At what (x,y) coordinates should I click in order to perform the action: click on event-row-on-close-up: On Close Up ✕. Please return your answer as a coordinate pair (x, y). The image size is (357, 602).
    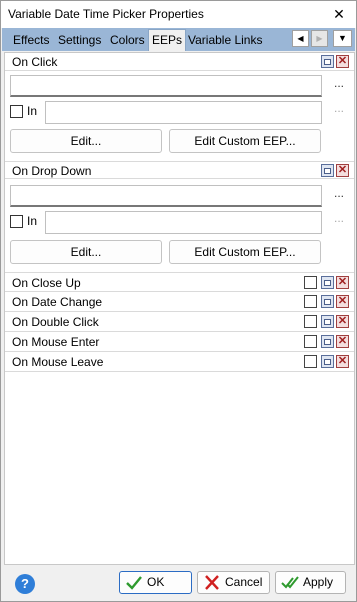
    Looking at the image, I should click on (179, 282).